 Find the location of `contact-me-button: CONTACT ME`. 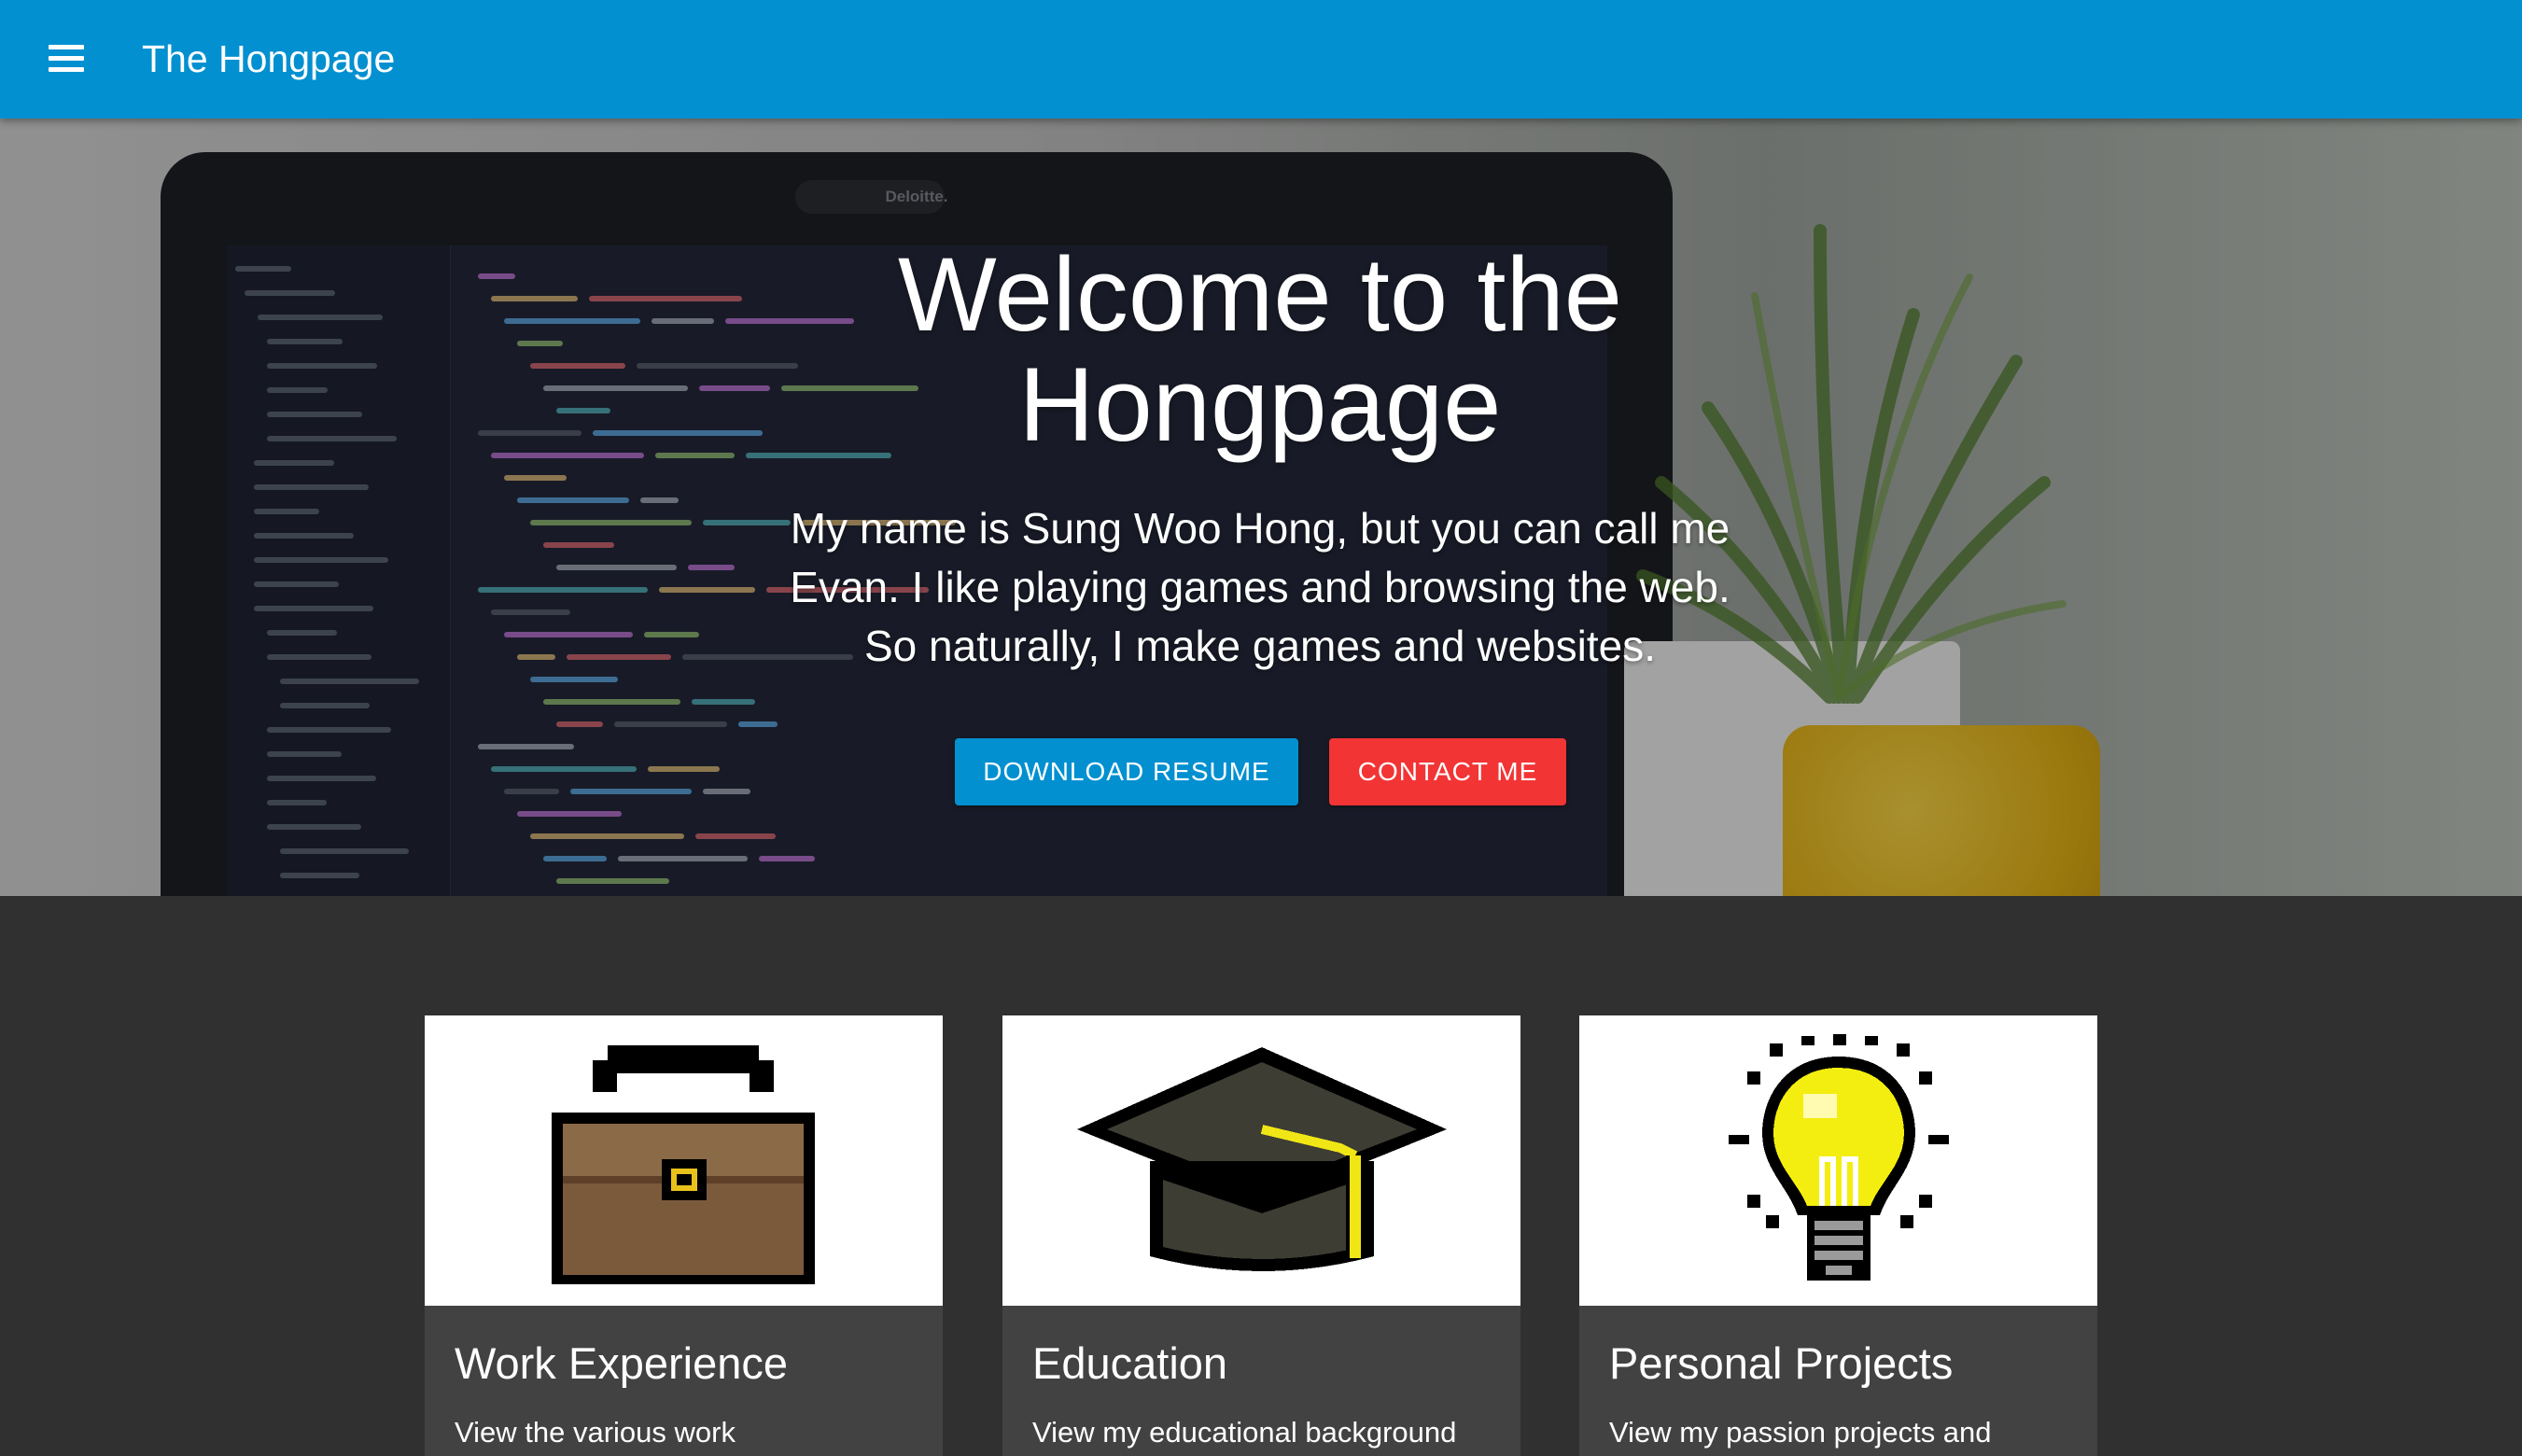

contact-me-button: CONTACT ME is located at coordinates (1447, 771).